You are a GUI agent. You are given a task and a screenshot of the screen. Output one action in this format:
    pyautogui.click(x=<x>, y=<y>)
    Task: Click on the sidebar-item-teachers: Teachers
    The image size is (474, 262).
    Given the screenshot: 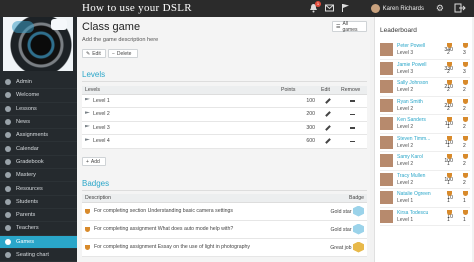 What is the action you would take?
    pyautogui.click(x=38, y=229)
    